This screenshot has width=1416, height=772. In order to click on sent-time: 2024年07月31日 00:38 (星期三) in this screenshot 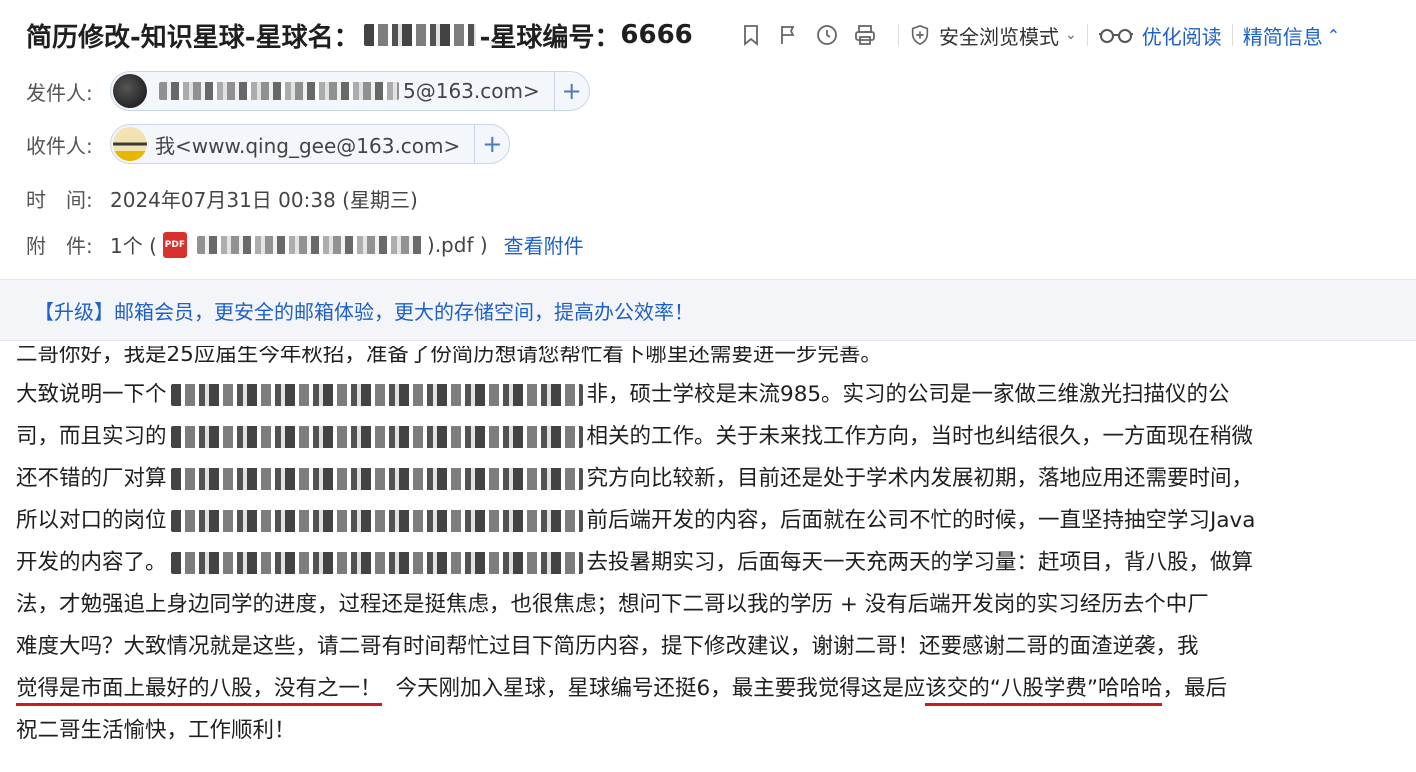, I will do `click(264, 200)`.